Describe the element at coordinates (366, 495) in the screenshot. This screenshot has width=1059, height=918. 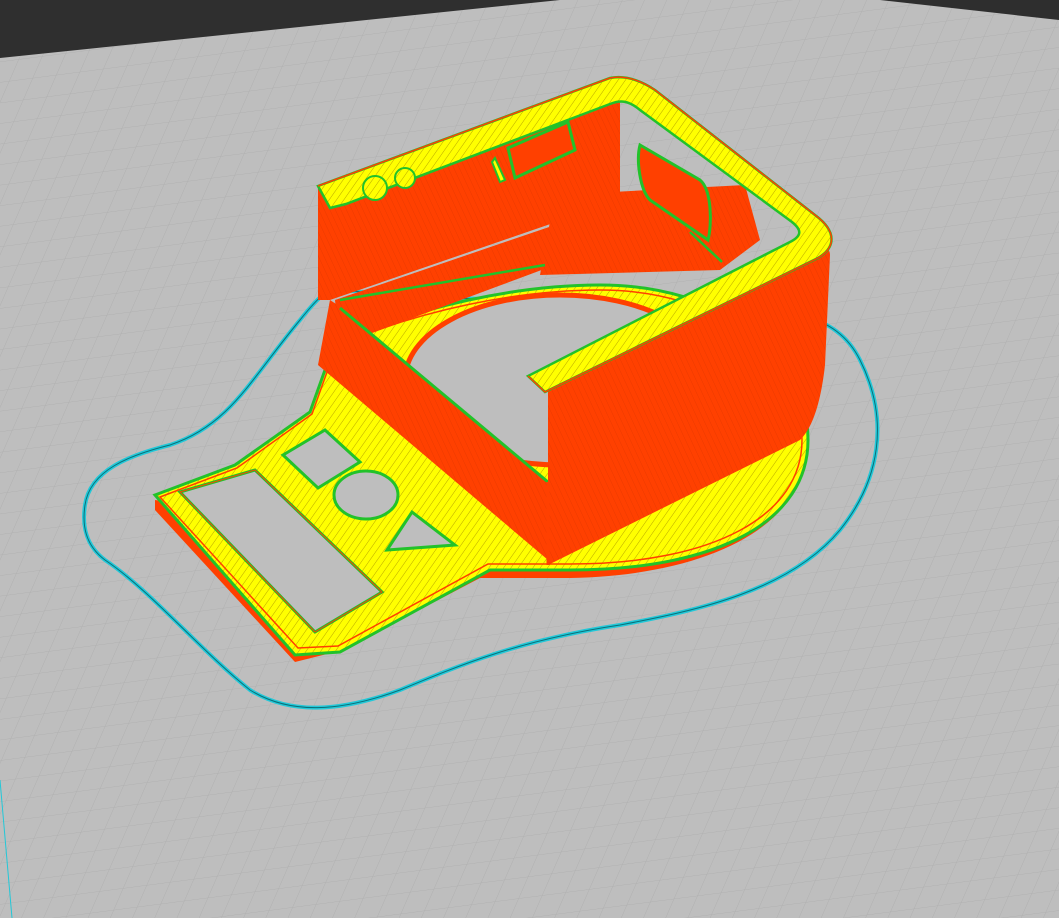
I see `circle-hole` at that location.